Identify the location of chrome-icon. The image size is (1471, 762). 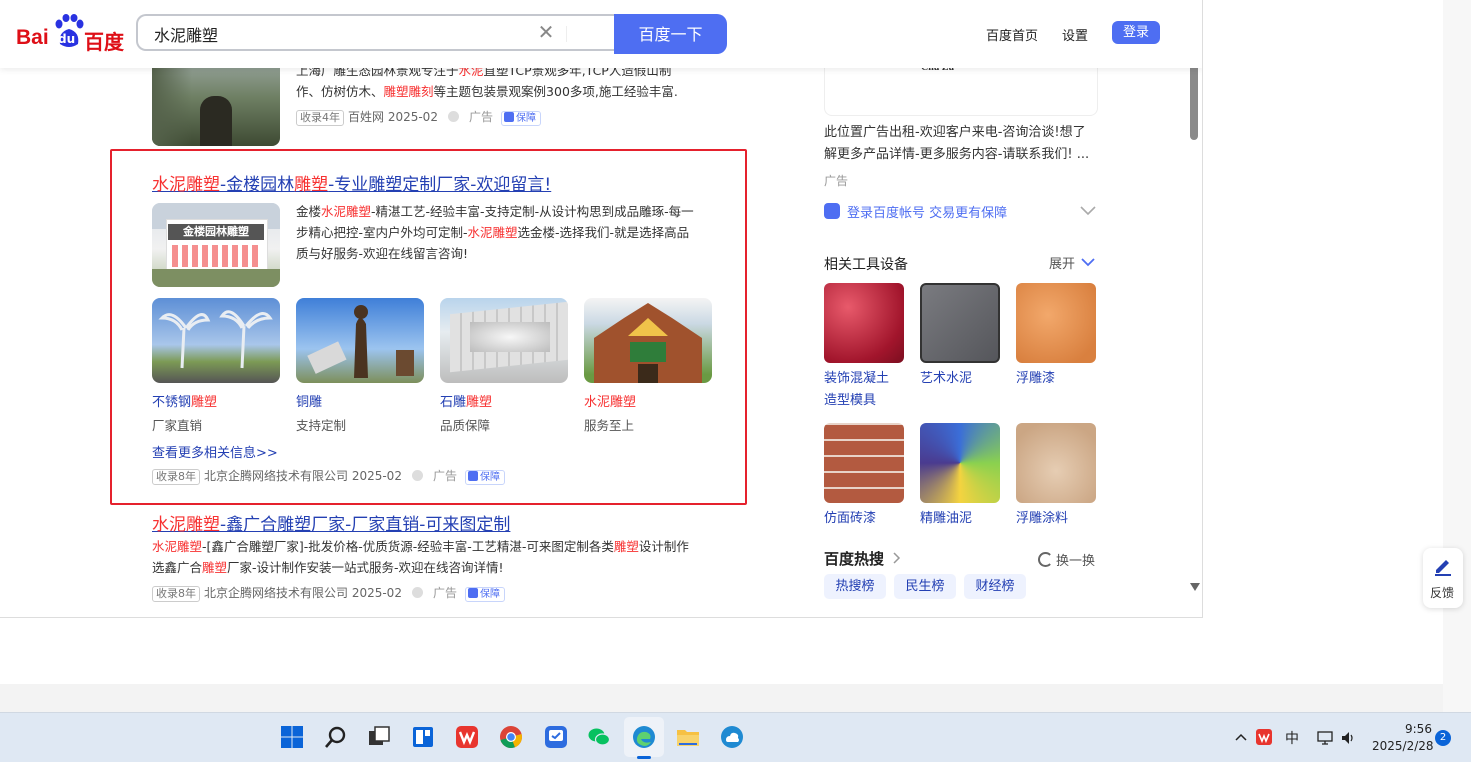
(511, 737).